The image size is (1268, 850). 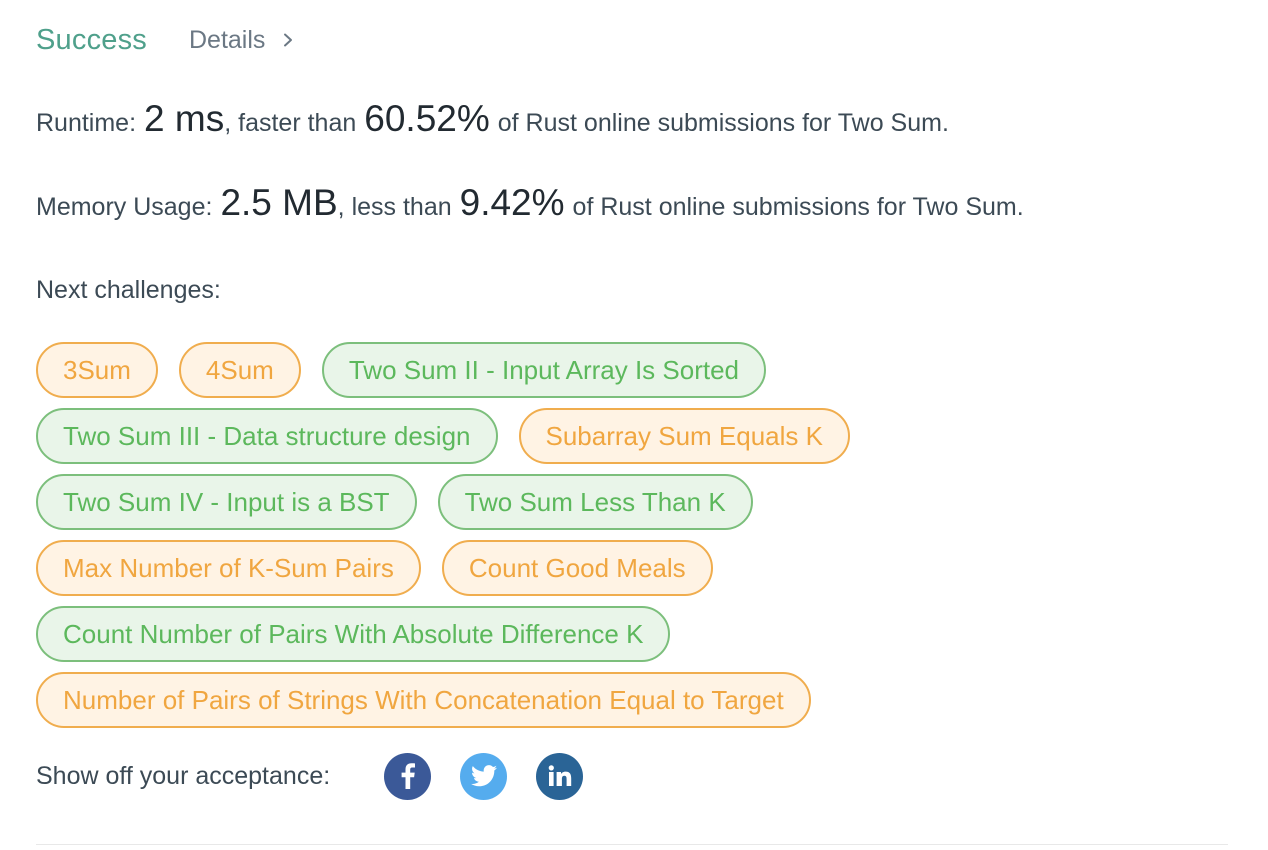 I want to click on runtime-label: Runtime:, so click(x=86, y=123).